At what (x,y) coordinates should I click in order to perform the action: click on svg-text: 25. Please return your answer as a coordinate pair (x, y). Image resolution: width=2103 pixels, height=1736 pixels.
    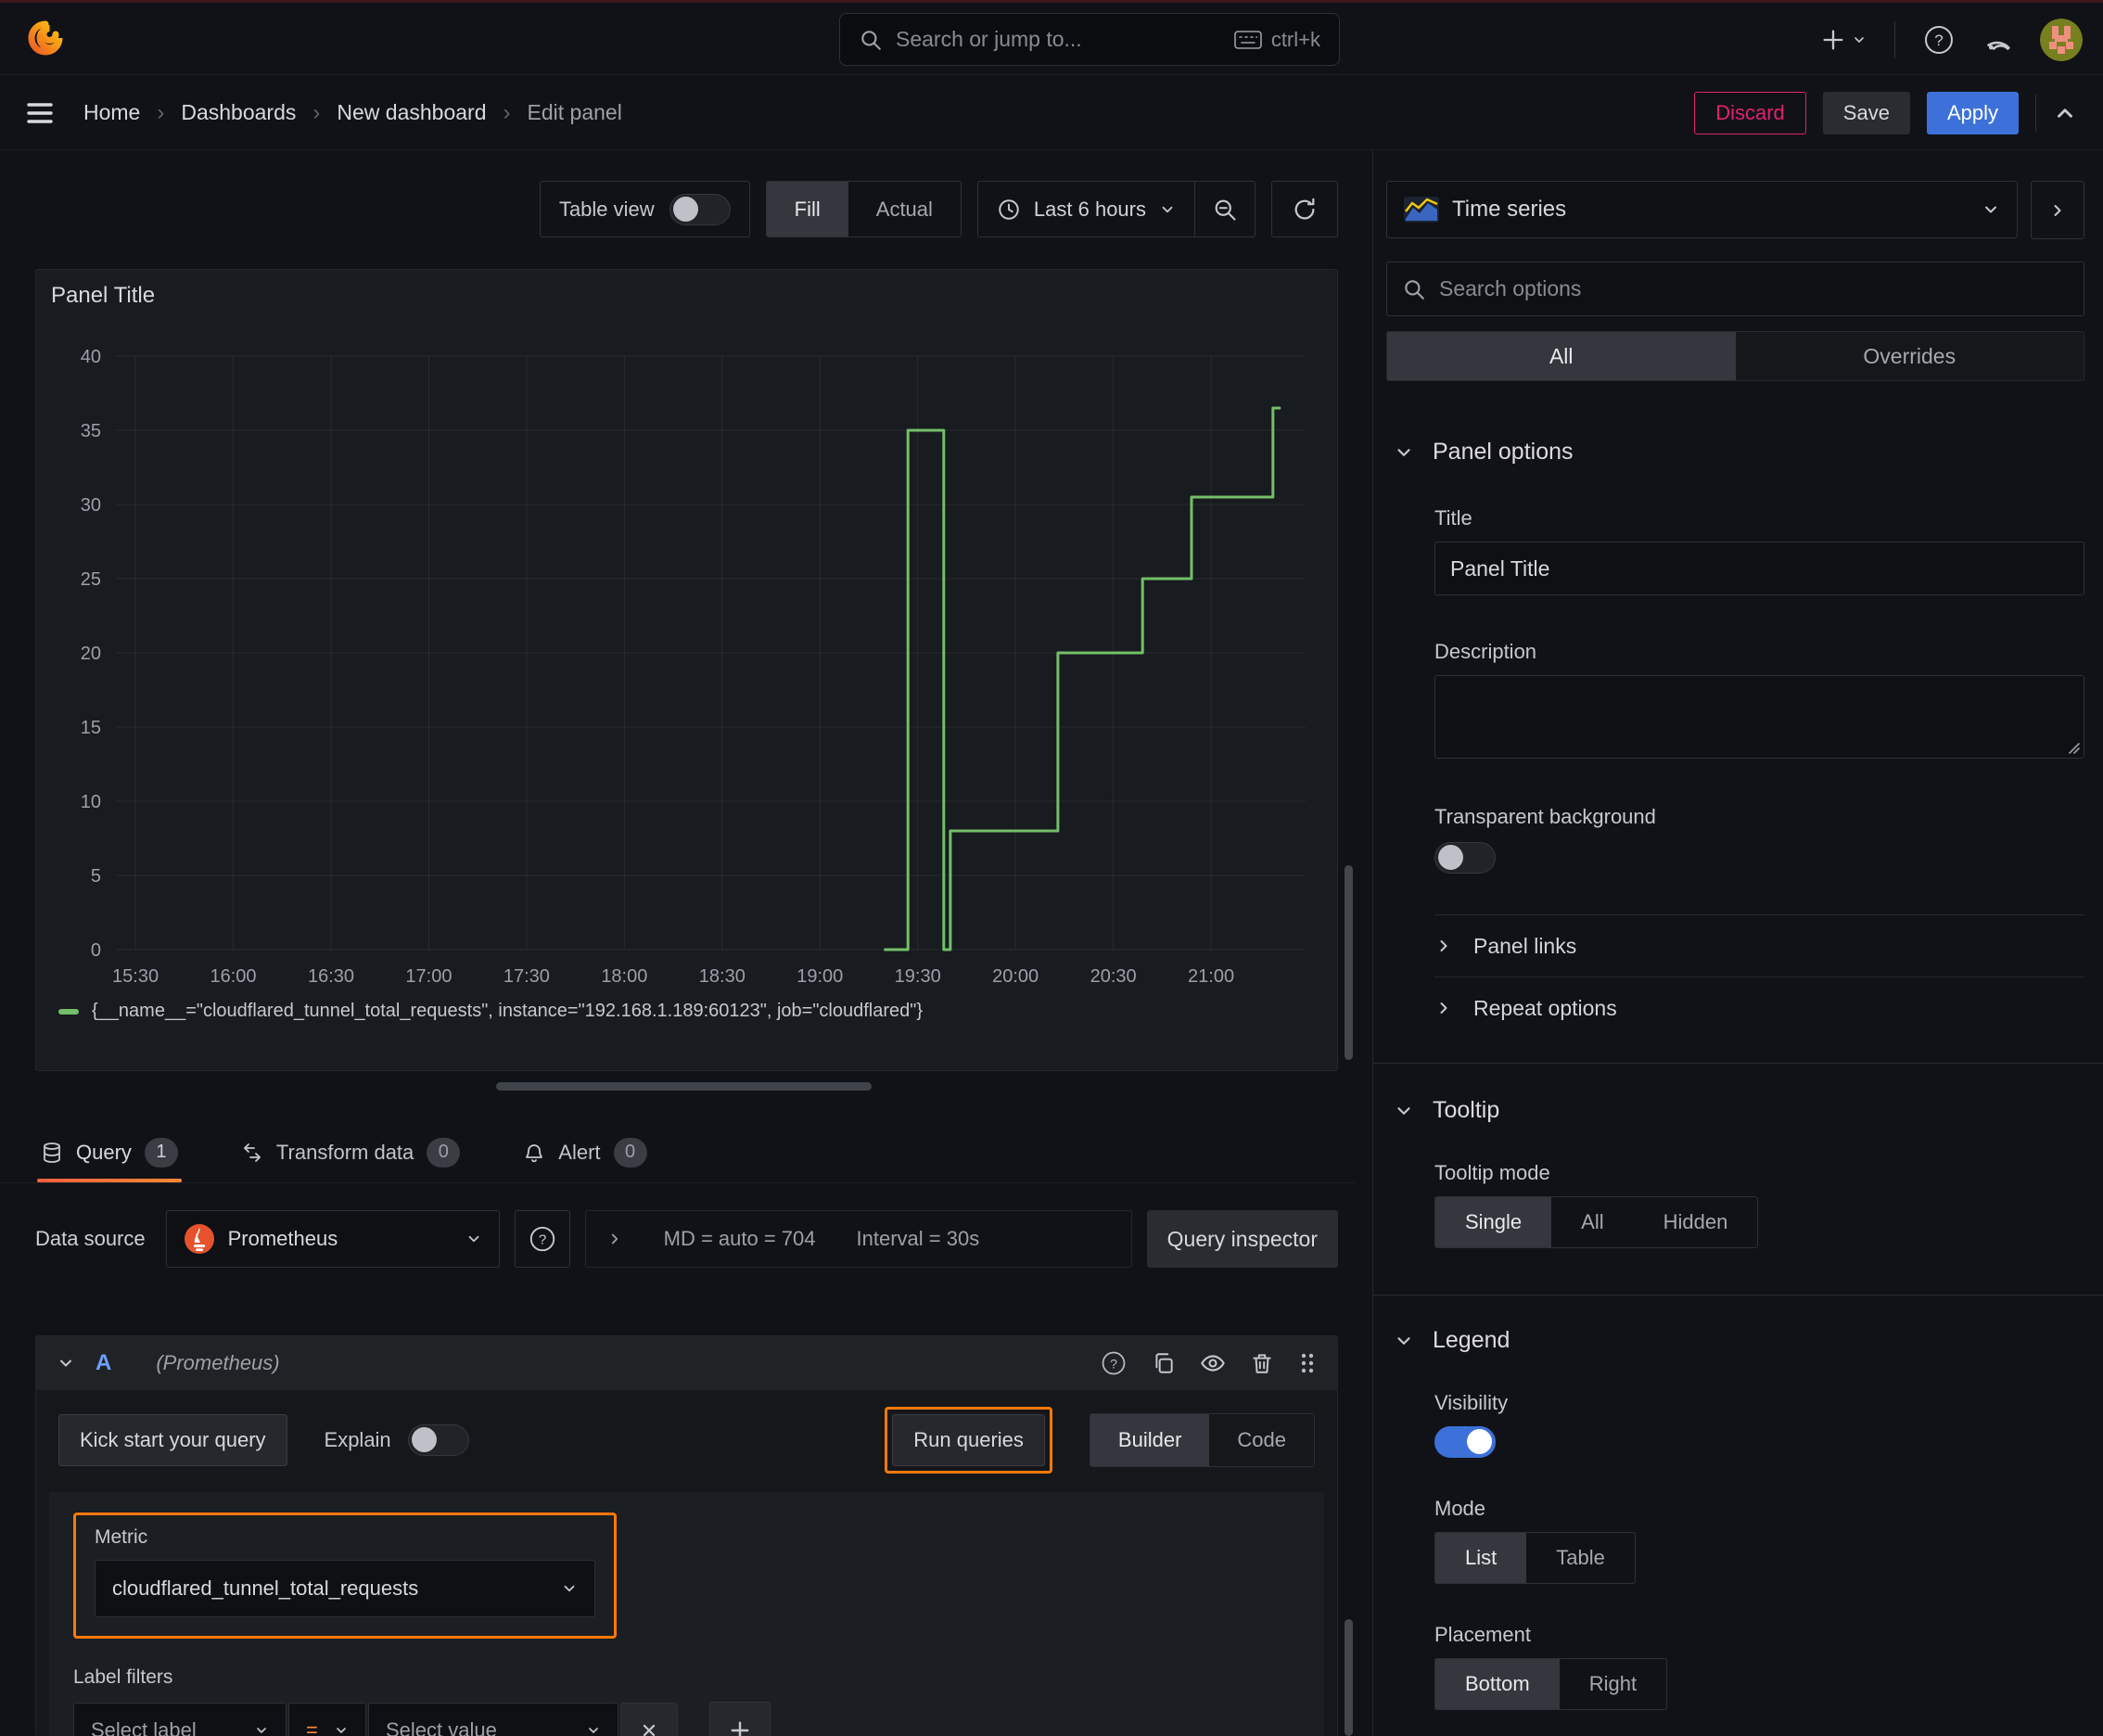
    Looking at the image, I should click on (91, 579).